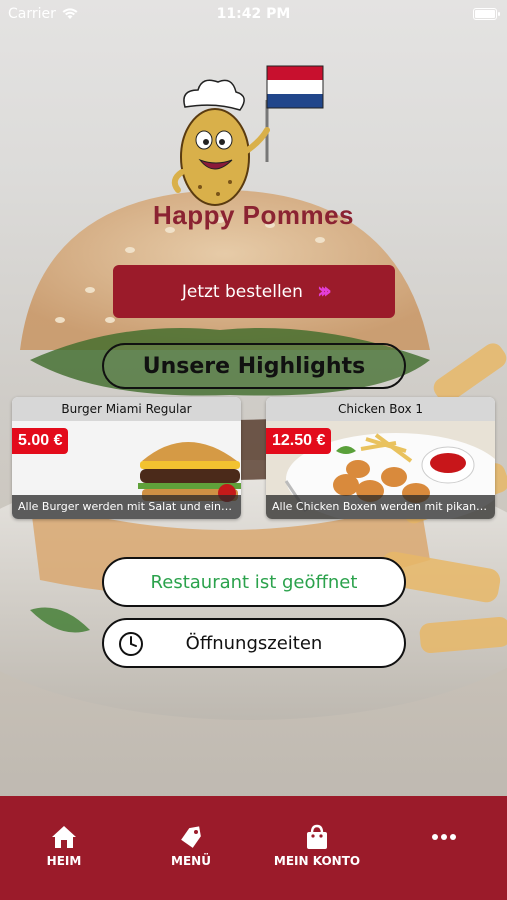 The width and height of the screenshot is (507, 900). What do you see at coordinates (253, 848) in the screenshot?
I see `bottom-tab-bar: HEIM MENÜ MEIN KONTO` at bounding box center [253, 848].